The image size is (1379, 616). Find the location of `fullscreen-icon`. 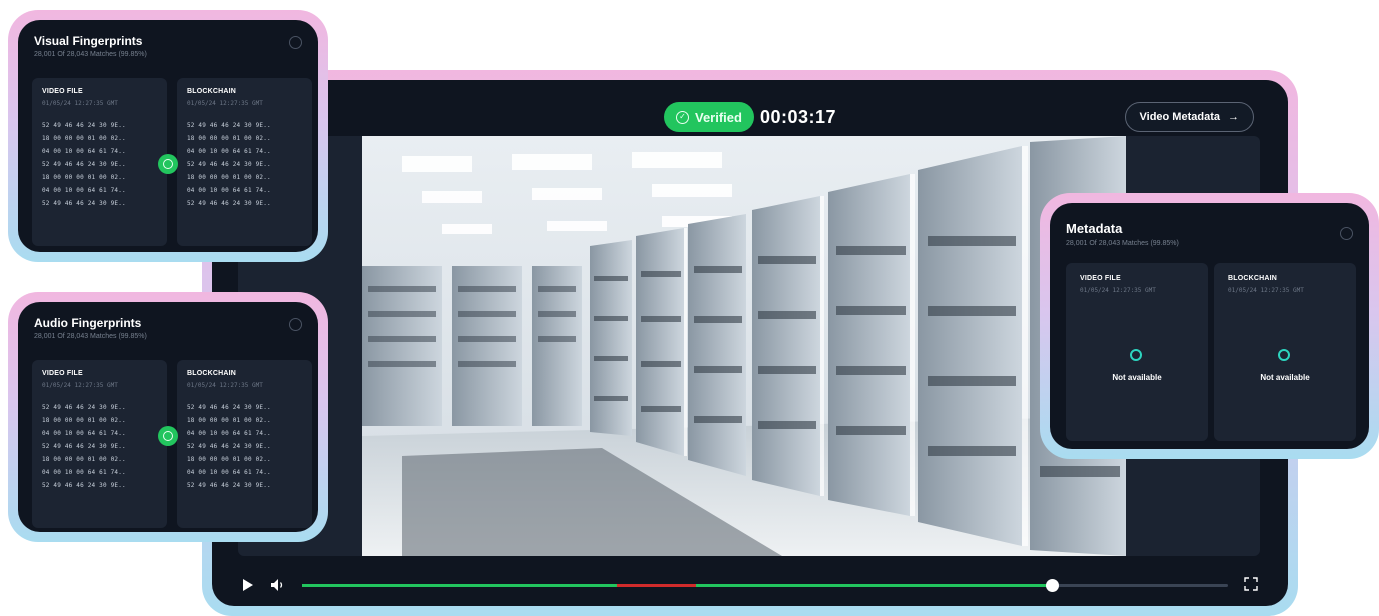

fullscreen-icon is located at coordinates (1251, 584).